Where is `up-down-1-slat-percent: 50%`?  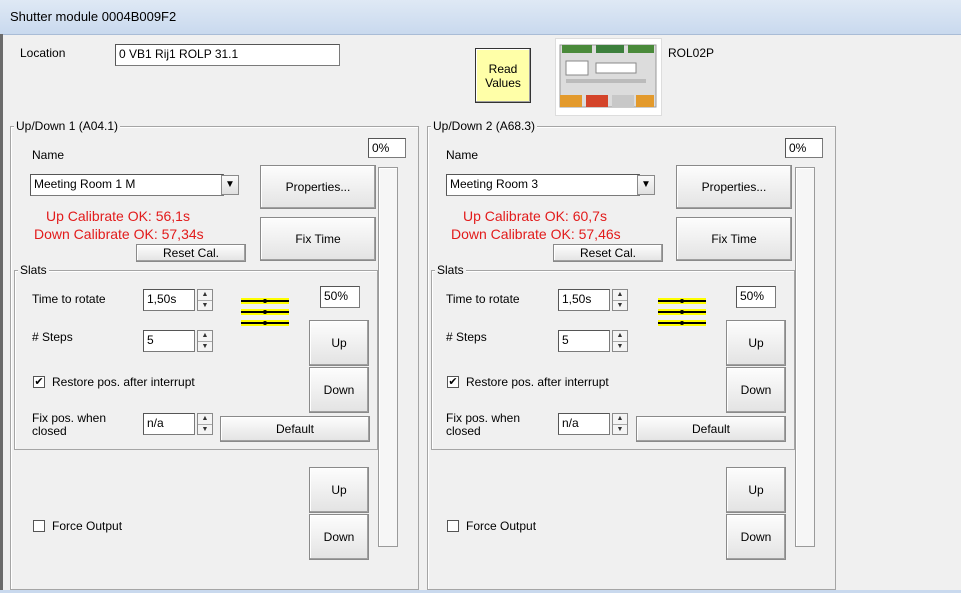
up-down-1-slat-percent: 50% is located at coordinates (340, 297).